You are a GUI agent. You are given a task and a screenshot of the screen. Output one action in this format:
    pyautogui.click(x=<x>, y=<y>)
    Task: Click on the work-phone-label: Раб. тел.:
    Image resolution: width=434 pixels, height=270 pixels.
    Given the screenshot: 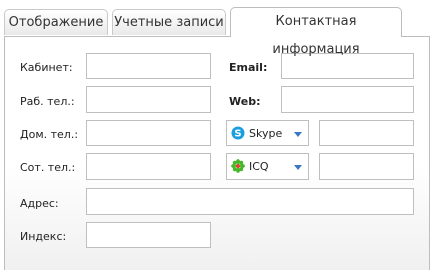 What is the action you would take?
    pyautogui.click(x=47, y=101)
    